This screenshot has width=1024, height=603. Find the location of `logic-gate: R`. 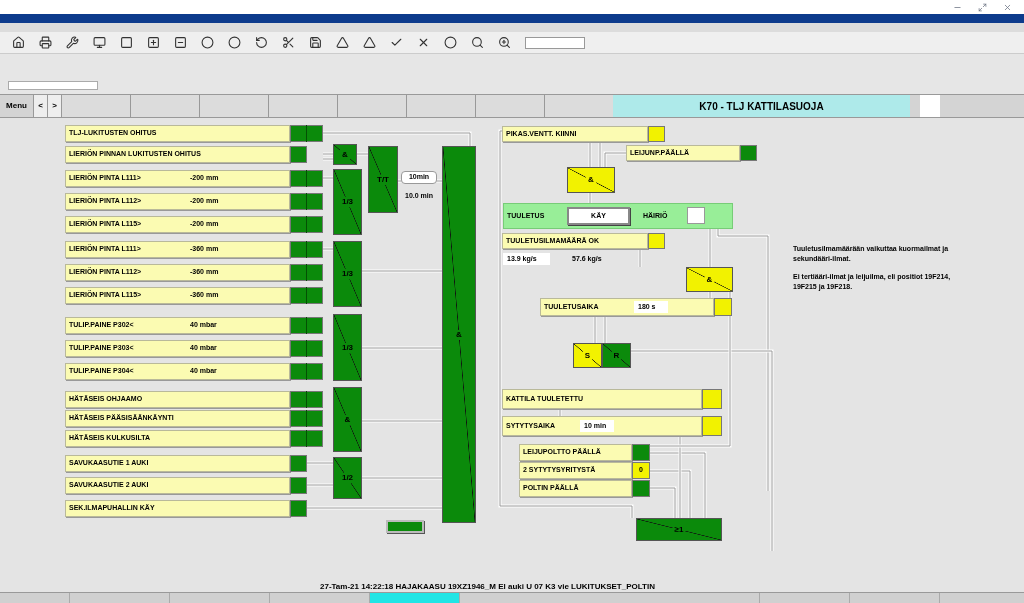

logic-gate: R is located at coordinates (616, 355).